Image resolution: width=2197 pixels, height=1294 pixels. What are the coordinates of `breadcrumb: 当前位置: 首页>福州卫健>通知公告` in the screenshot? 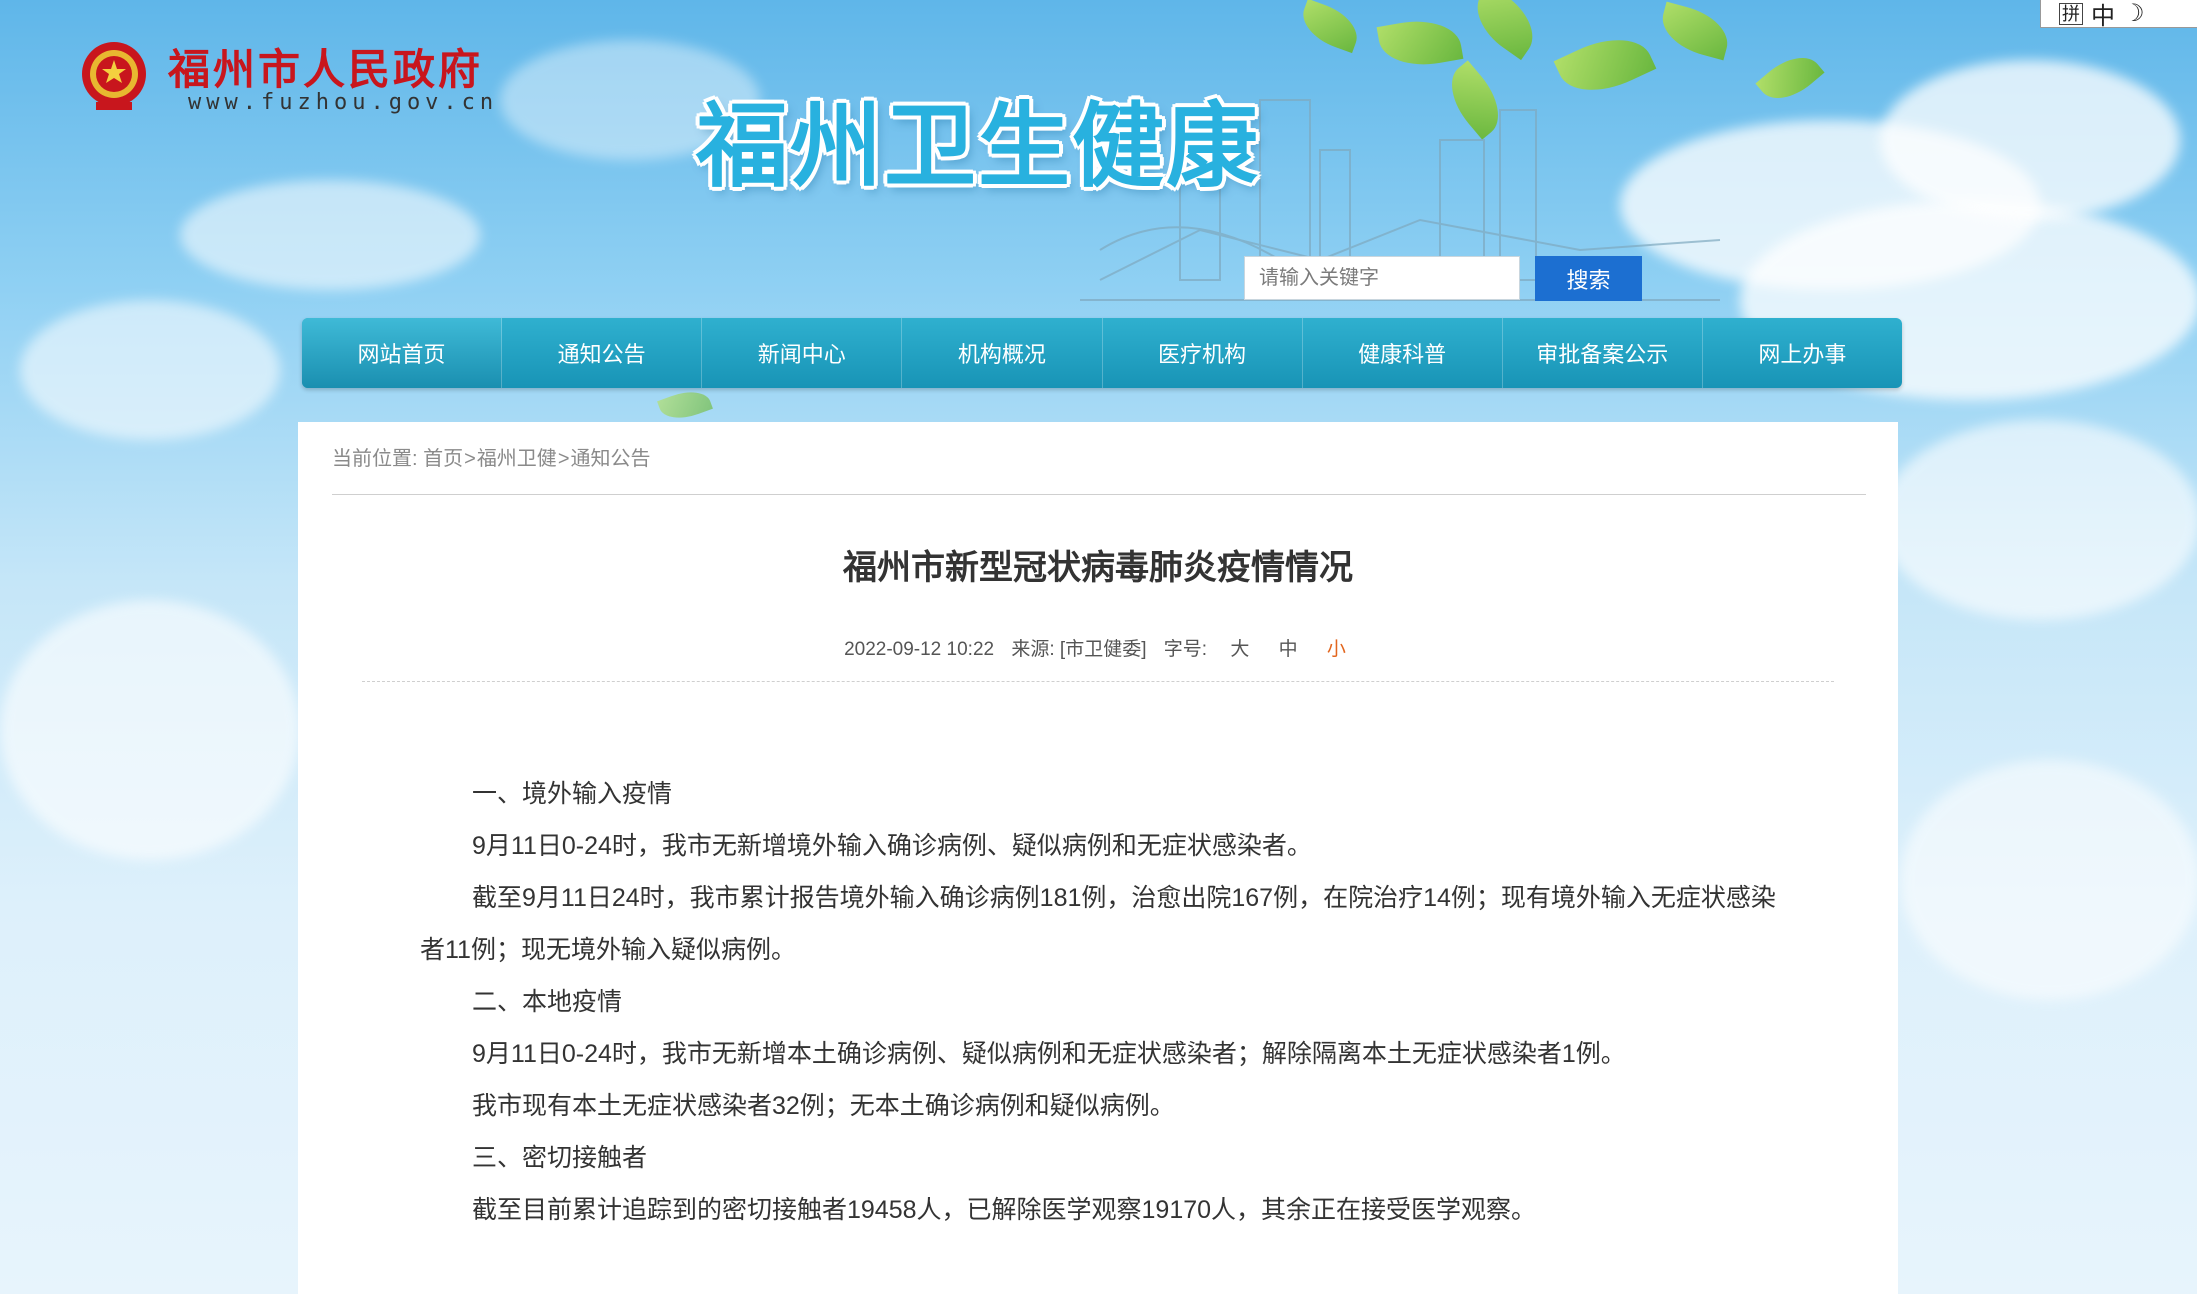 It's located at (491, 456).